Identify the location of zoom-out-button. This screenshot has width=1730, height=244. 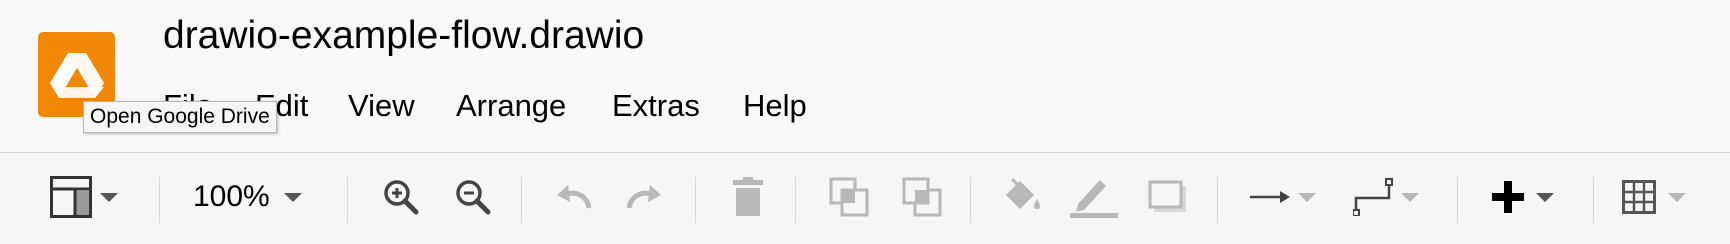
(473, 197).